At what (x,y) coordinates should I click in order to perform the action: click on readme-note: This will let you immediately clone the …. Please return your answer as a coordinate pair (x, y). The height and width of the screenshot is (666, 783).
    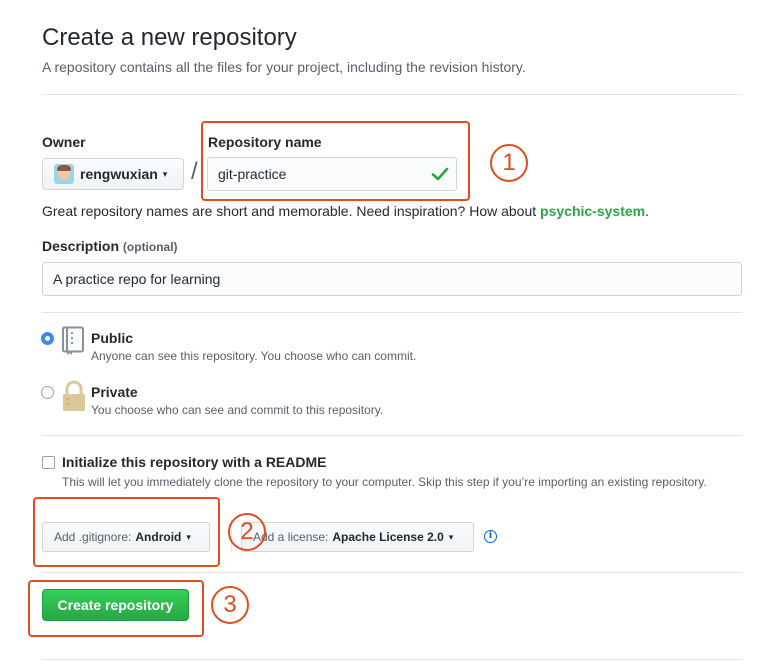
    Looking at the image, I should click on (384, 482).